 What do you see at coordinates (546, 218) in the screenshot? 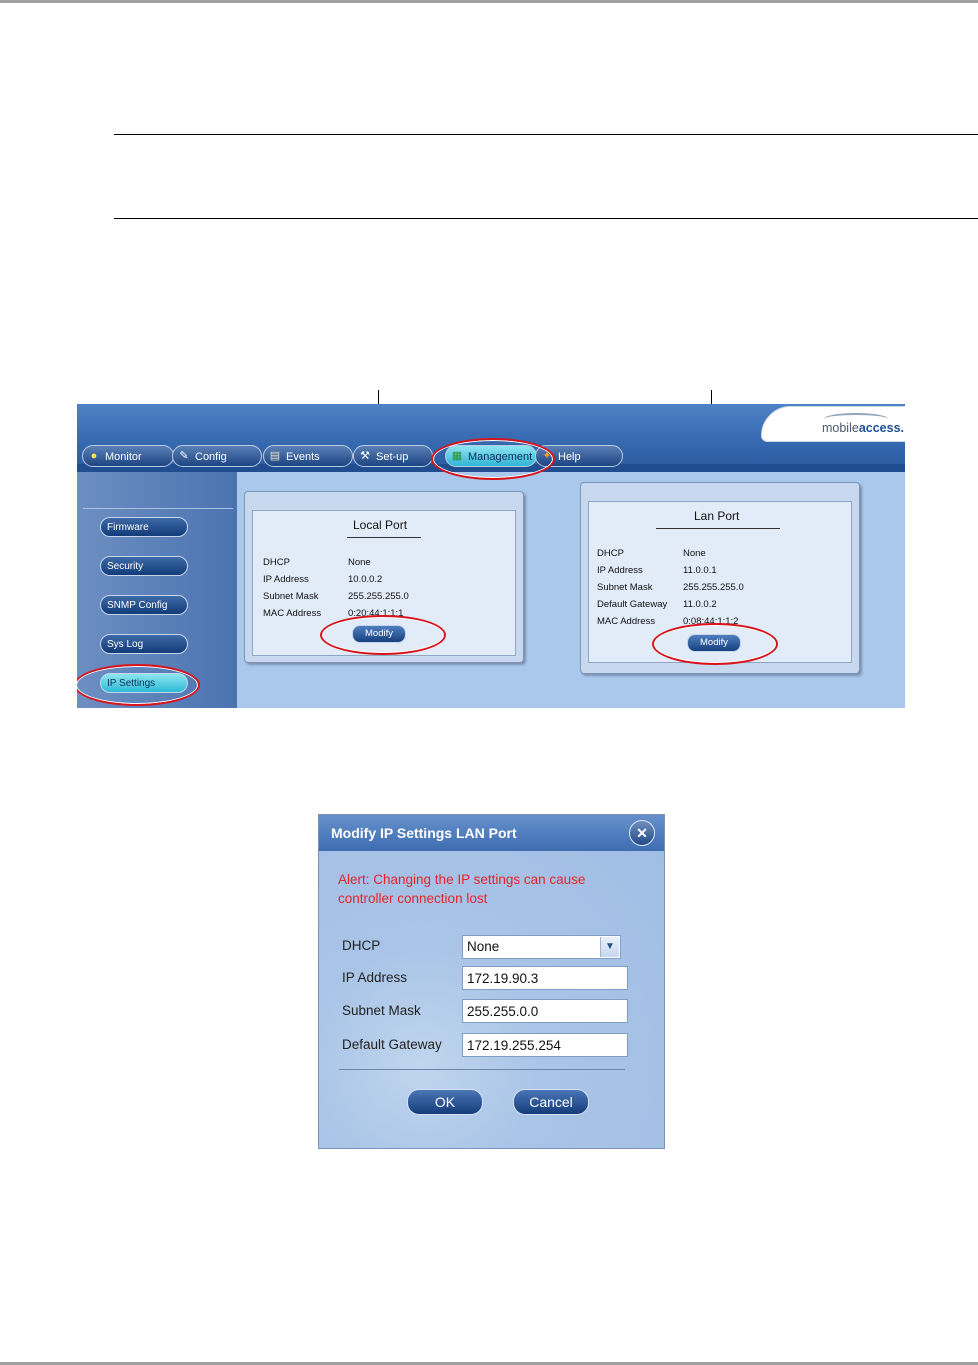
I see `note-bottom-rule` at bounding box center [546, 218].